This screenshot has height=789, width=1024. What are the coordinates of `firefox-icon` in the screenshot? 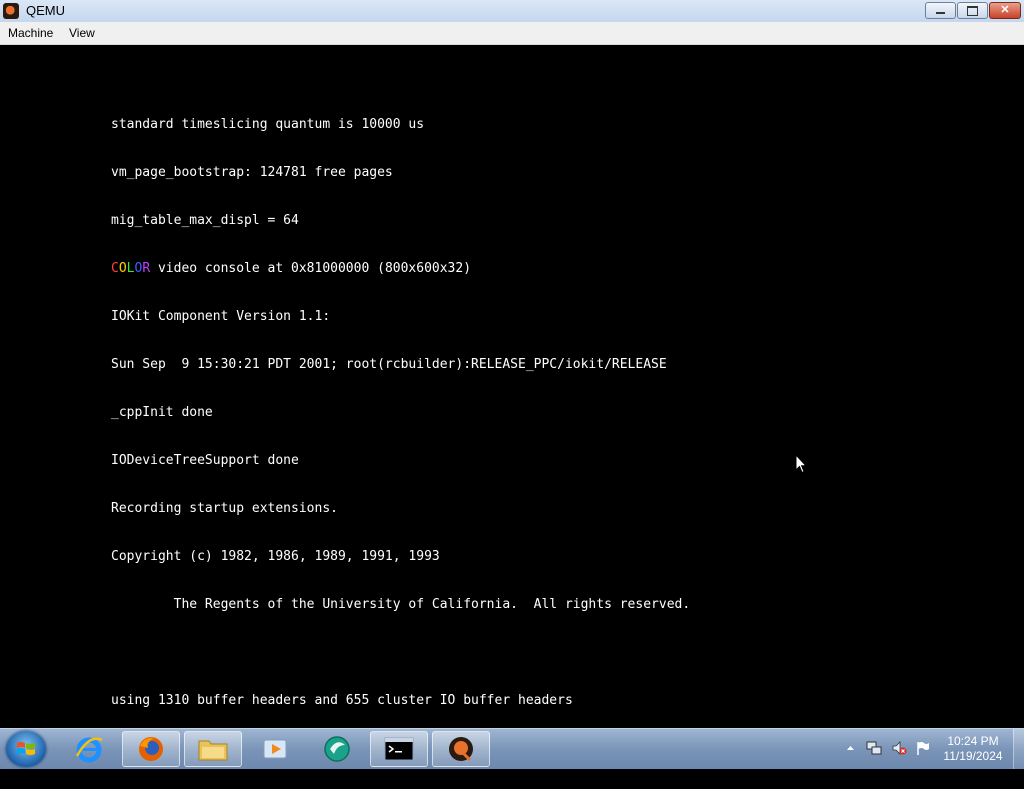 It's located at (151, 749).